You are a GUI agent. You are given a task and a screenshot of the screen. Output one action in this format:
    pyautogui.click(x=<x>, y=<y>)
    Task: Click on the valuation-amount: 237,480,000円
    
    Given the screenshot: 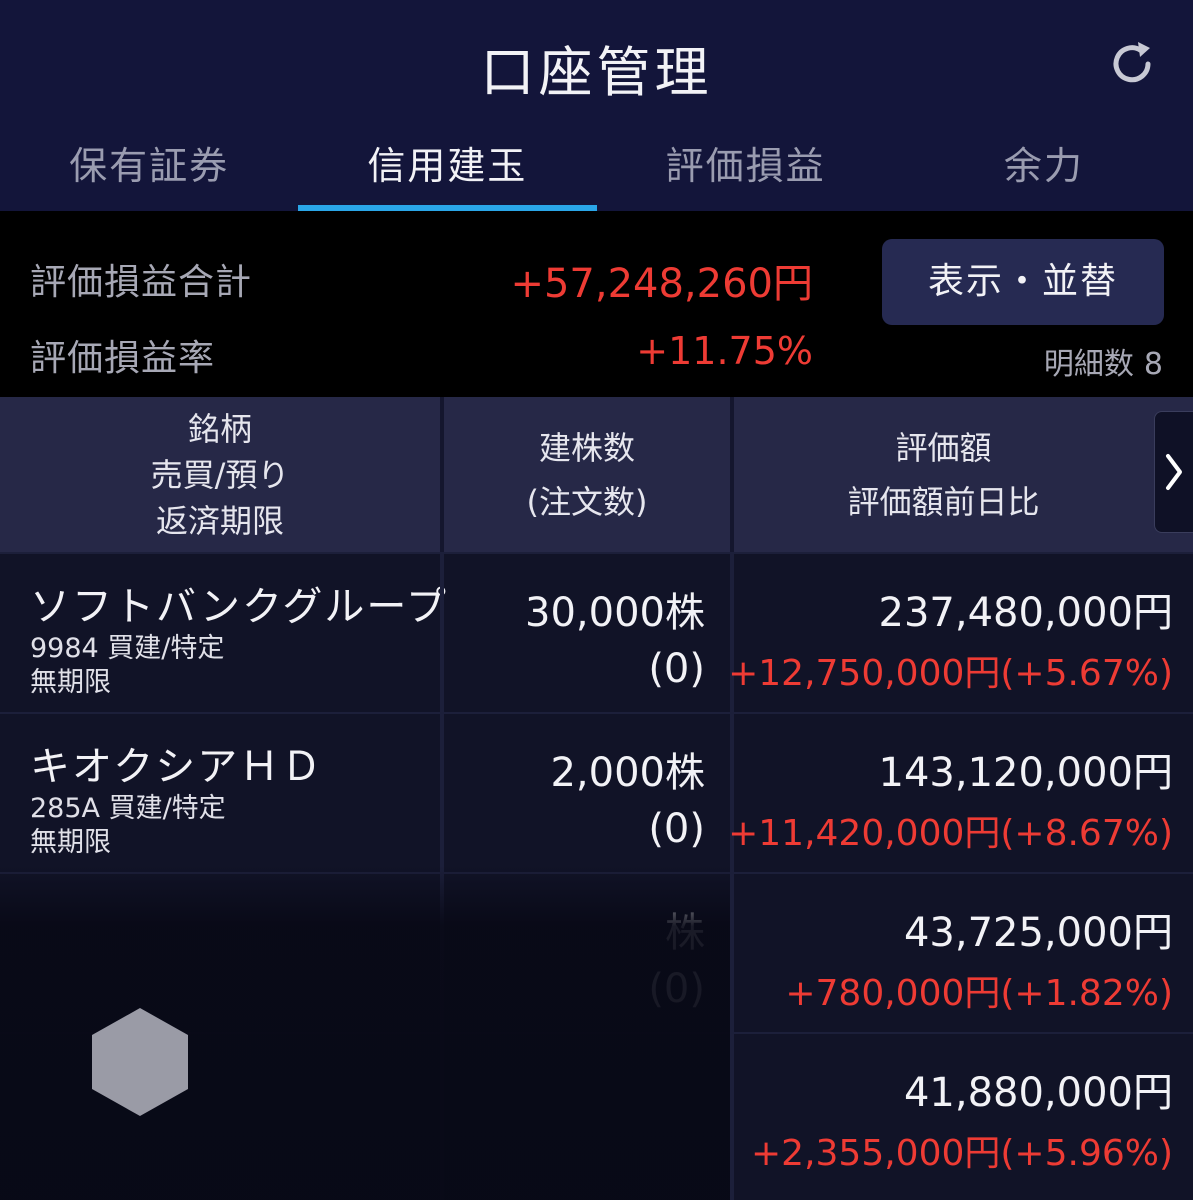 What is the action you would take?
    pyautogui.click(x=1025, y=613)
    